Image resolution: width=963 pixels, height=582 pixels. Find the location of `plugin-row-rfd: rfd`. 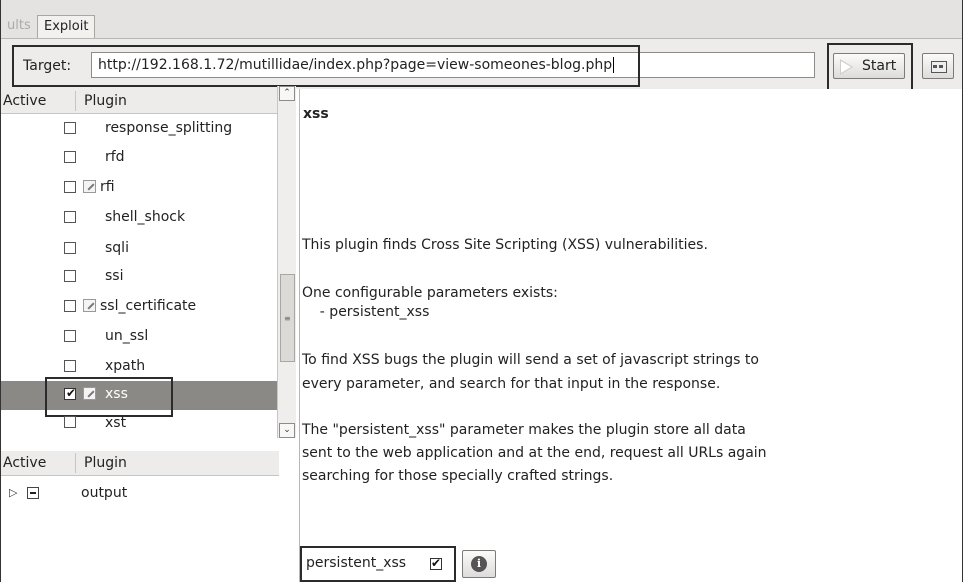

plugin-row-rfd: rfd is located at coordinates (140, 158).